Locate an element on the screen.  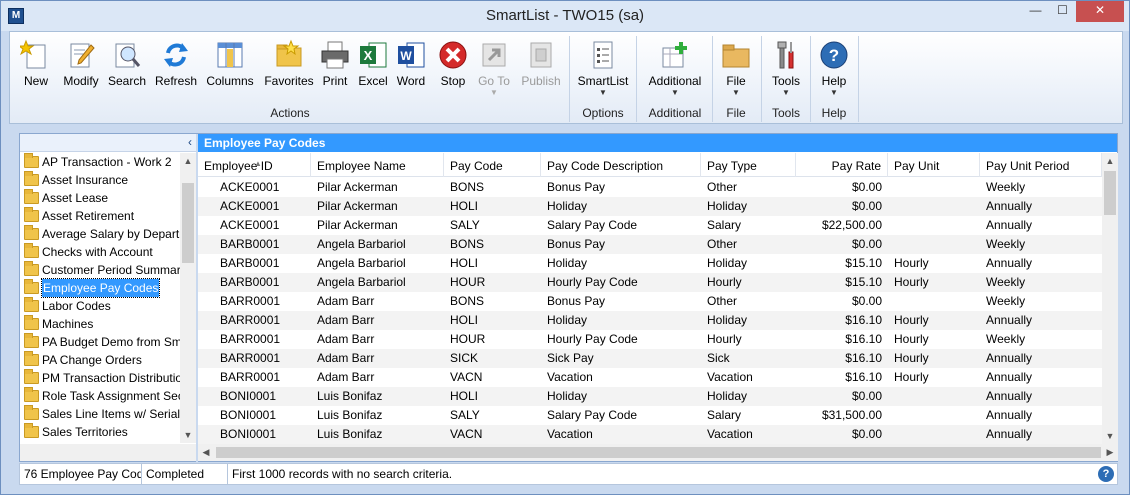
favorites-button: Favorites is located at coordinates (289, 66).